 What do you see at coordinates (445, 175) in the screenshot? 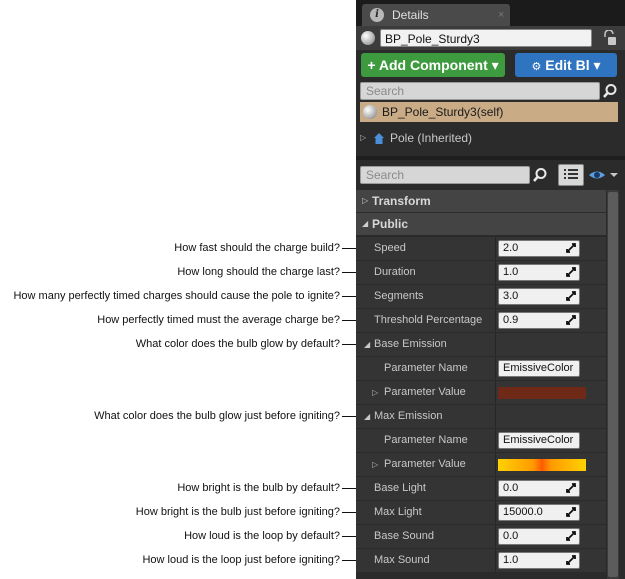
I see `details-search-input: Search` at bounding box center [445, 175].